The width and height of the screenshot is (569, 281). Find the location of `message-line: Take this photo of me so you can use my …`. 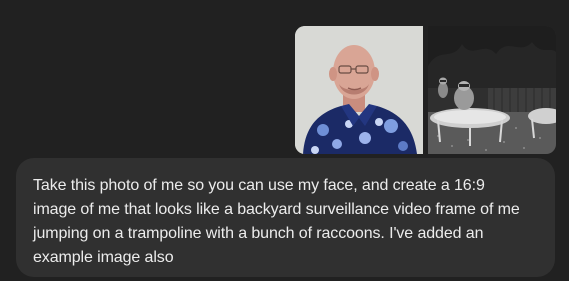

message-line: Take this photo of me so you can use my … is located at coordinates (259, 185).